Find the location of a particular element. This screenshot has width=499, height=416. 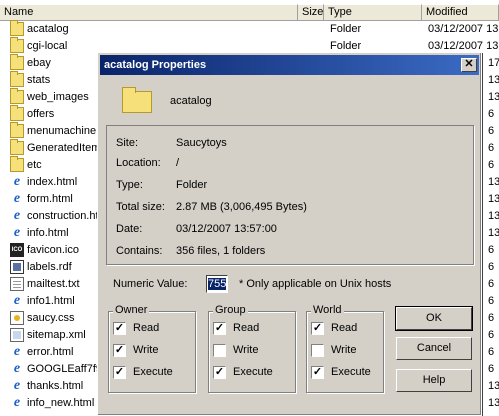

owner-group: Owner ✓ Read ✓ Write ✓ Execute is located at coordinates (152, 348).